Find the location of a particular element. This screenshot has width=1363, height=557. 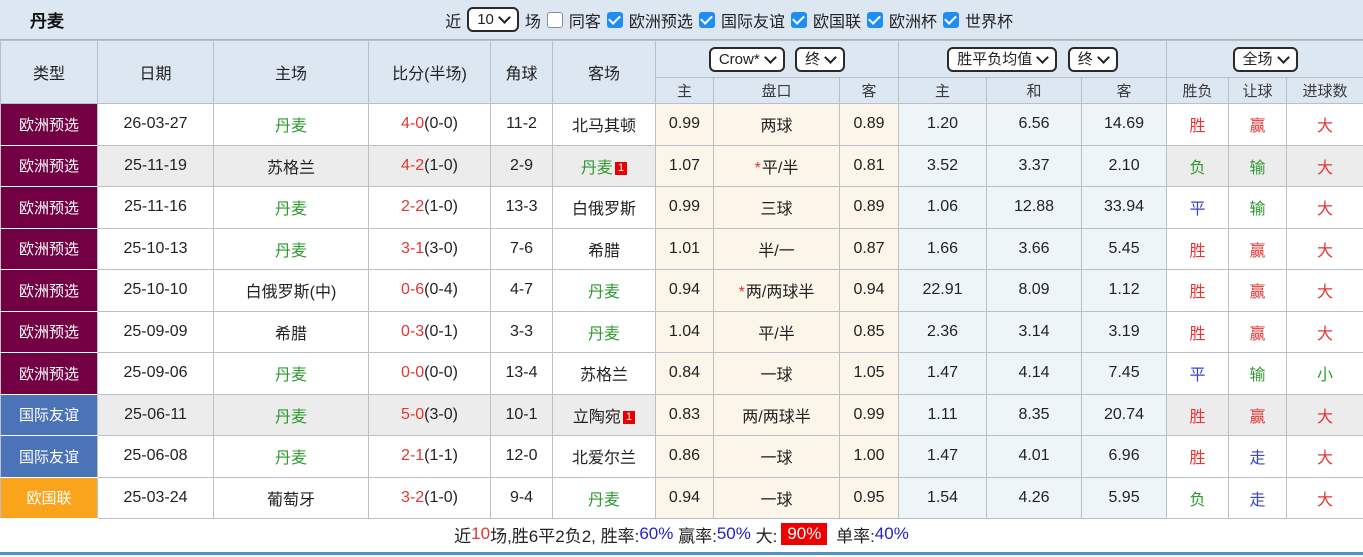

cell-result: 负 is located at coordinates (1198, 497).